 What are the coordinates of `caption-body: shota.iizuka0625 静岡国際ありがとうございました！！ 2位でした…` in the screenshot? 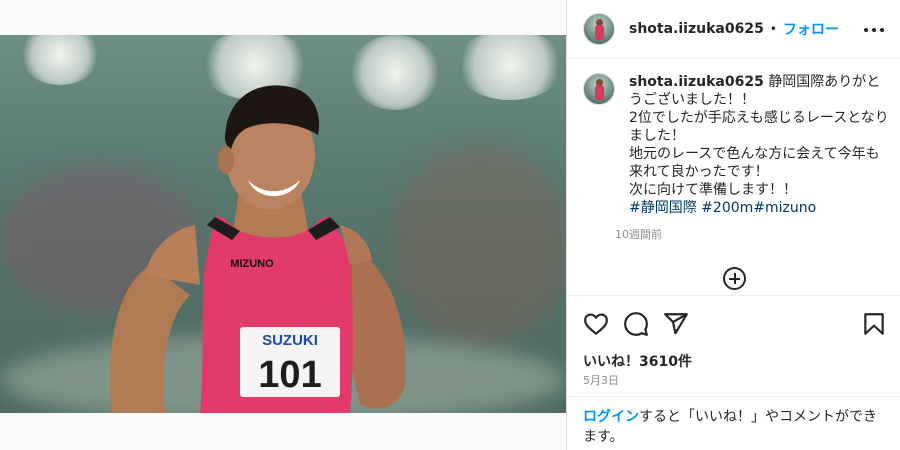 It's located at (759, 145).